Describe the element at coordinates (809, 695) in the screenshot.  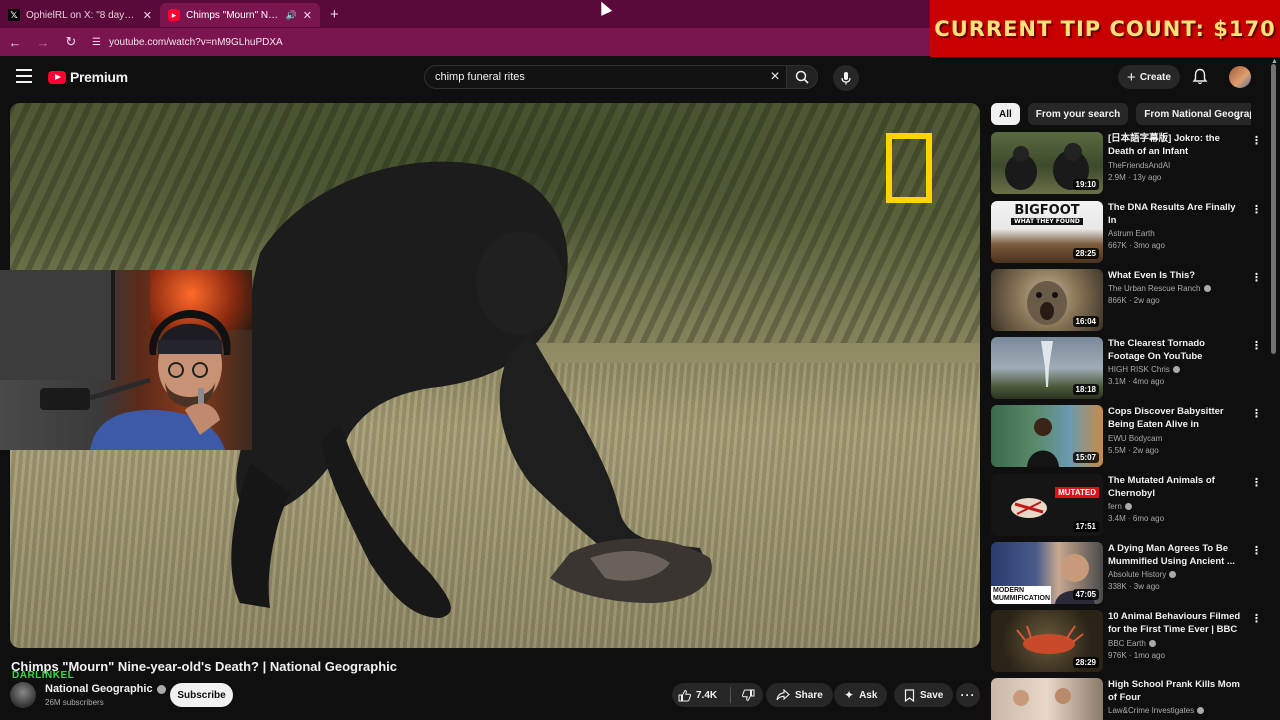
I see `share-label: Share` at that location.